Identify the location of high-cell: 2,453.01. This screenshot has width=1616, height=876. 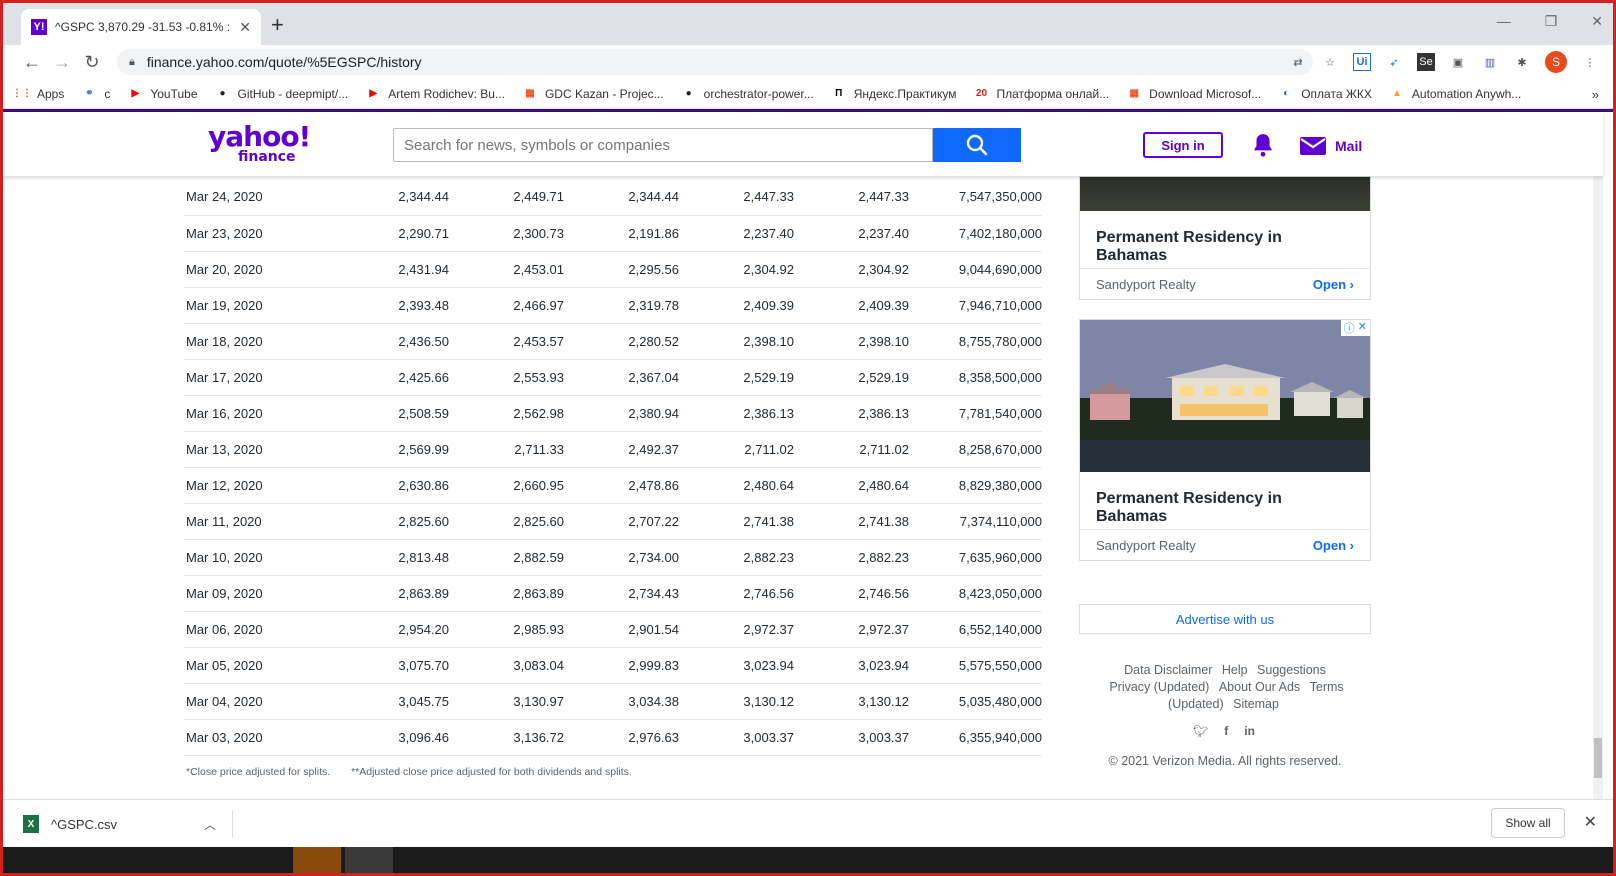
(506, 269).